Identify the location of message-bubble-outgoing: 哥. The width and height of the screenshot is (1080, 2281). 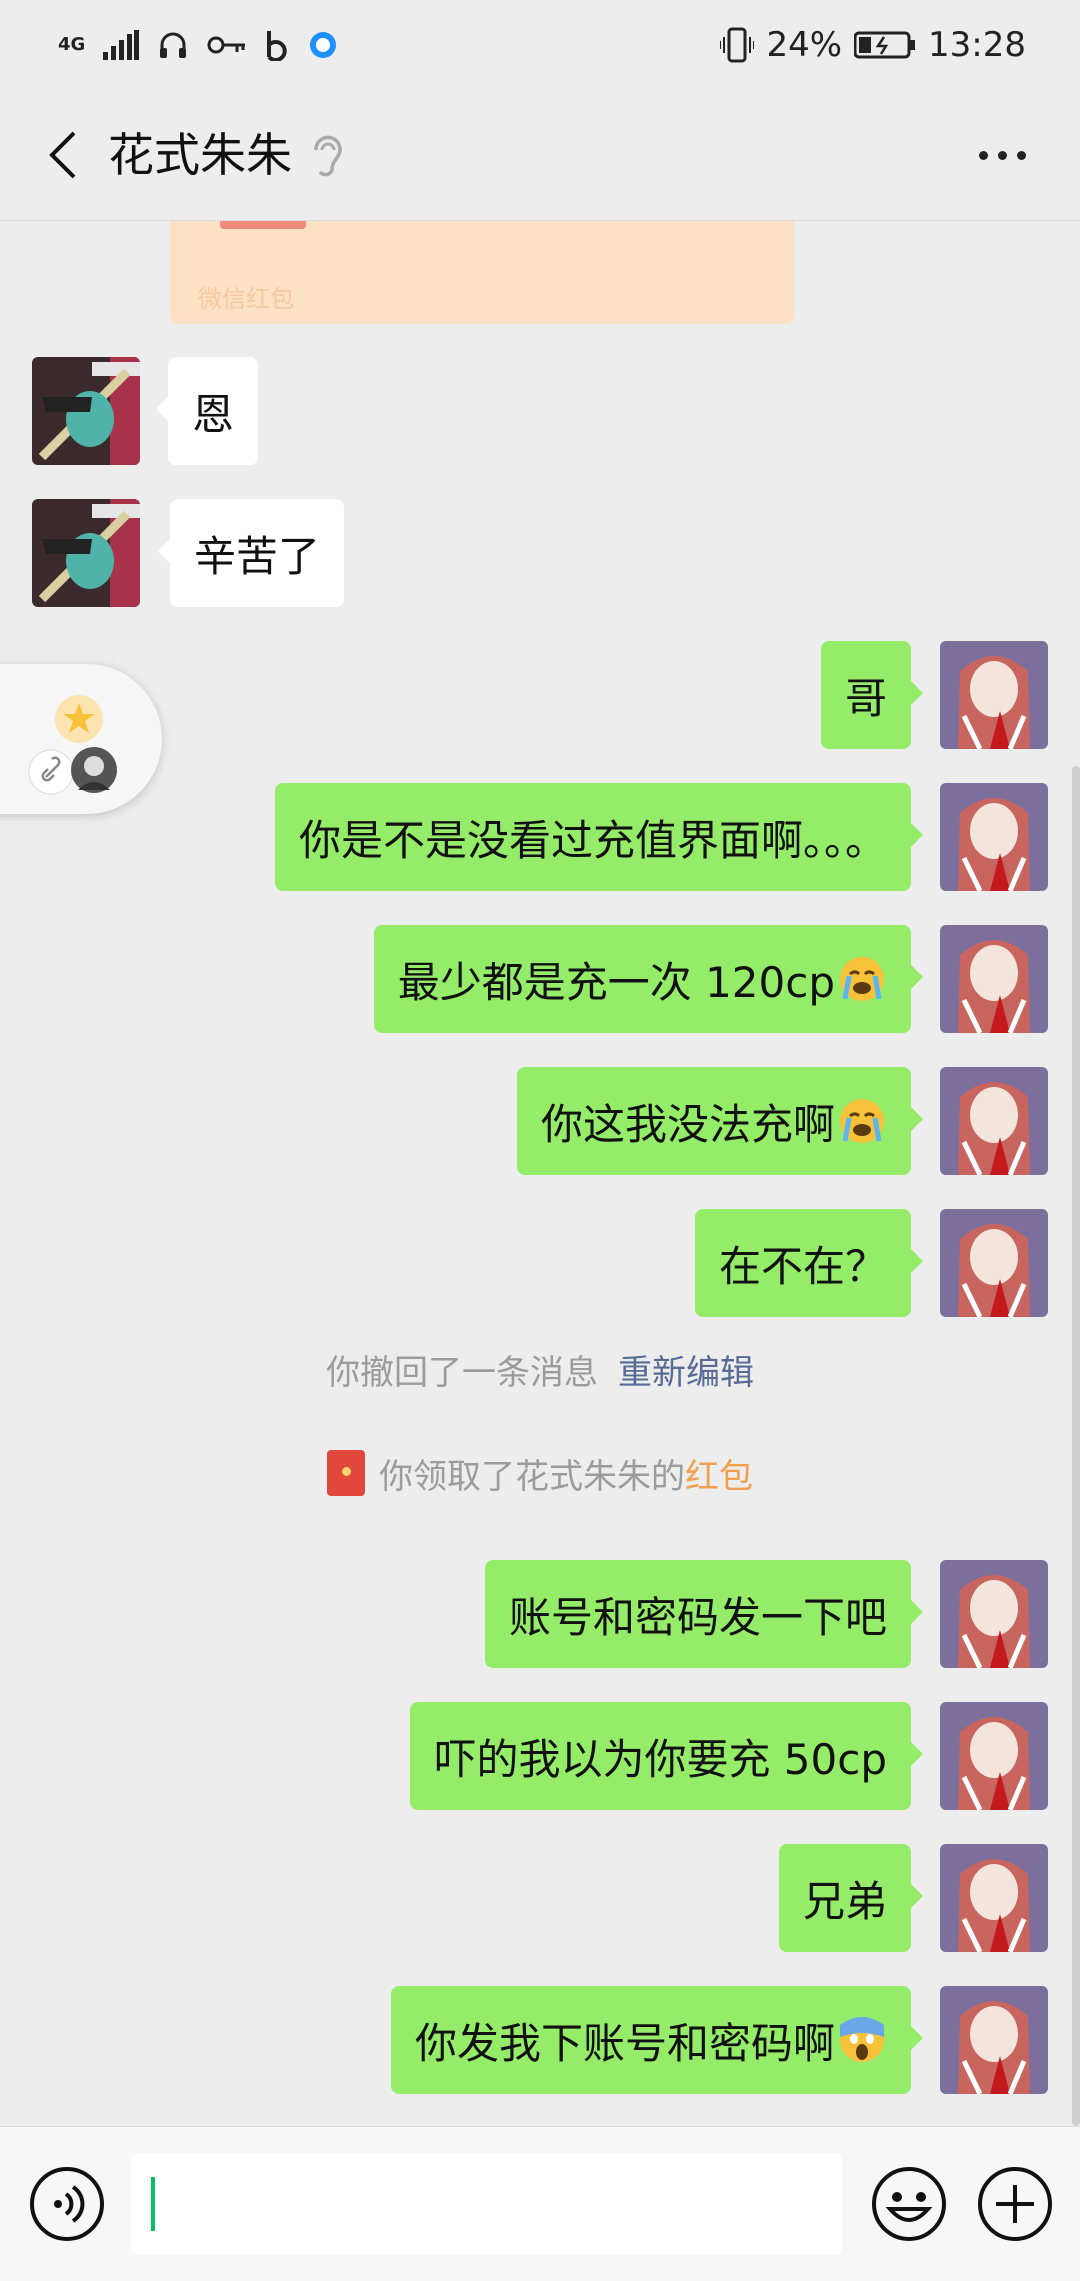
(872, 695).